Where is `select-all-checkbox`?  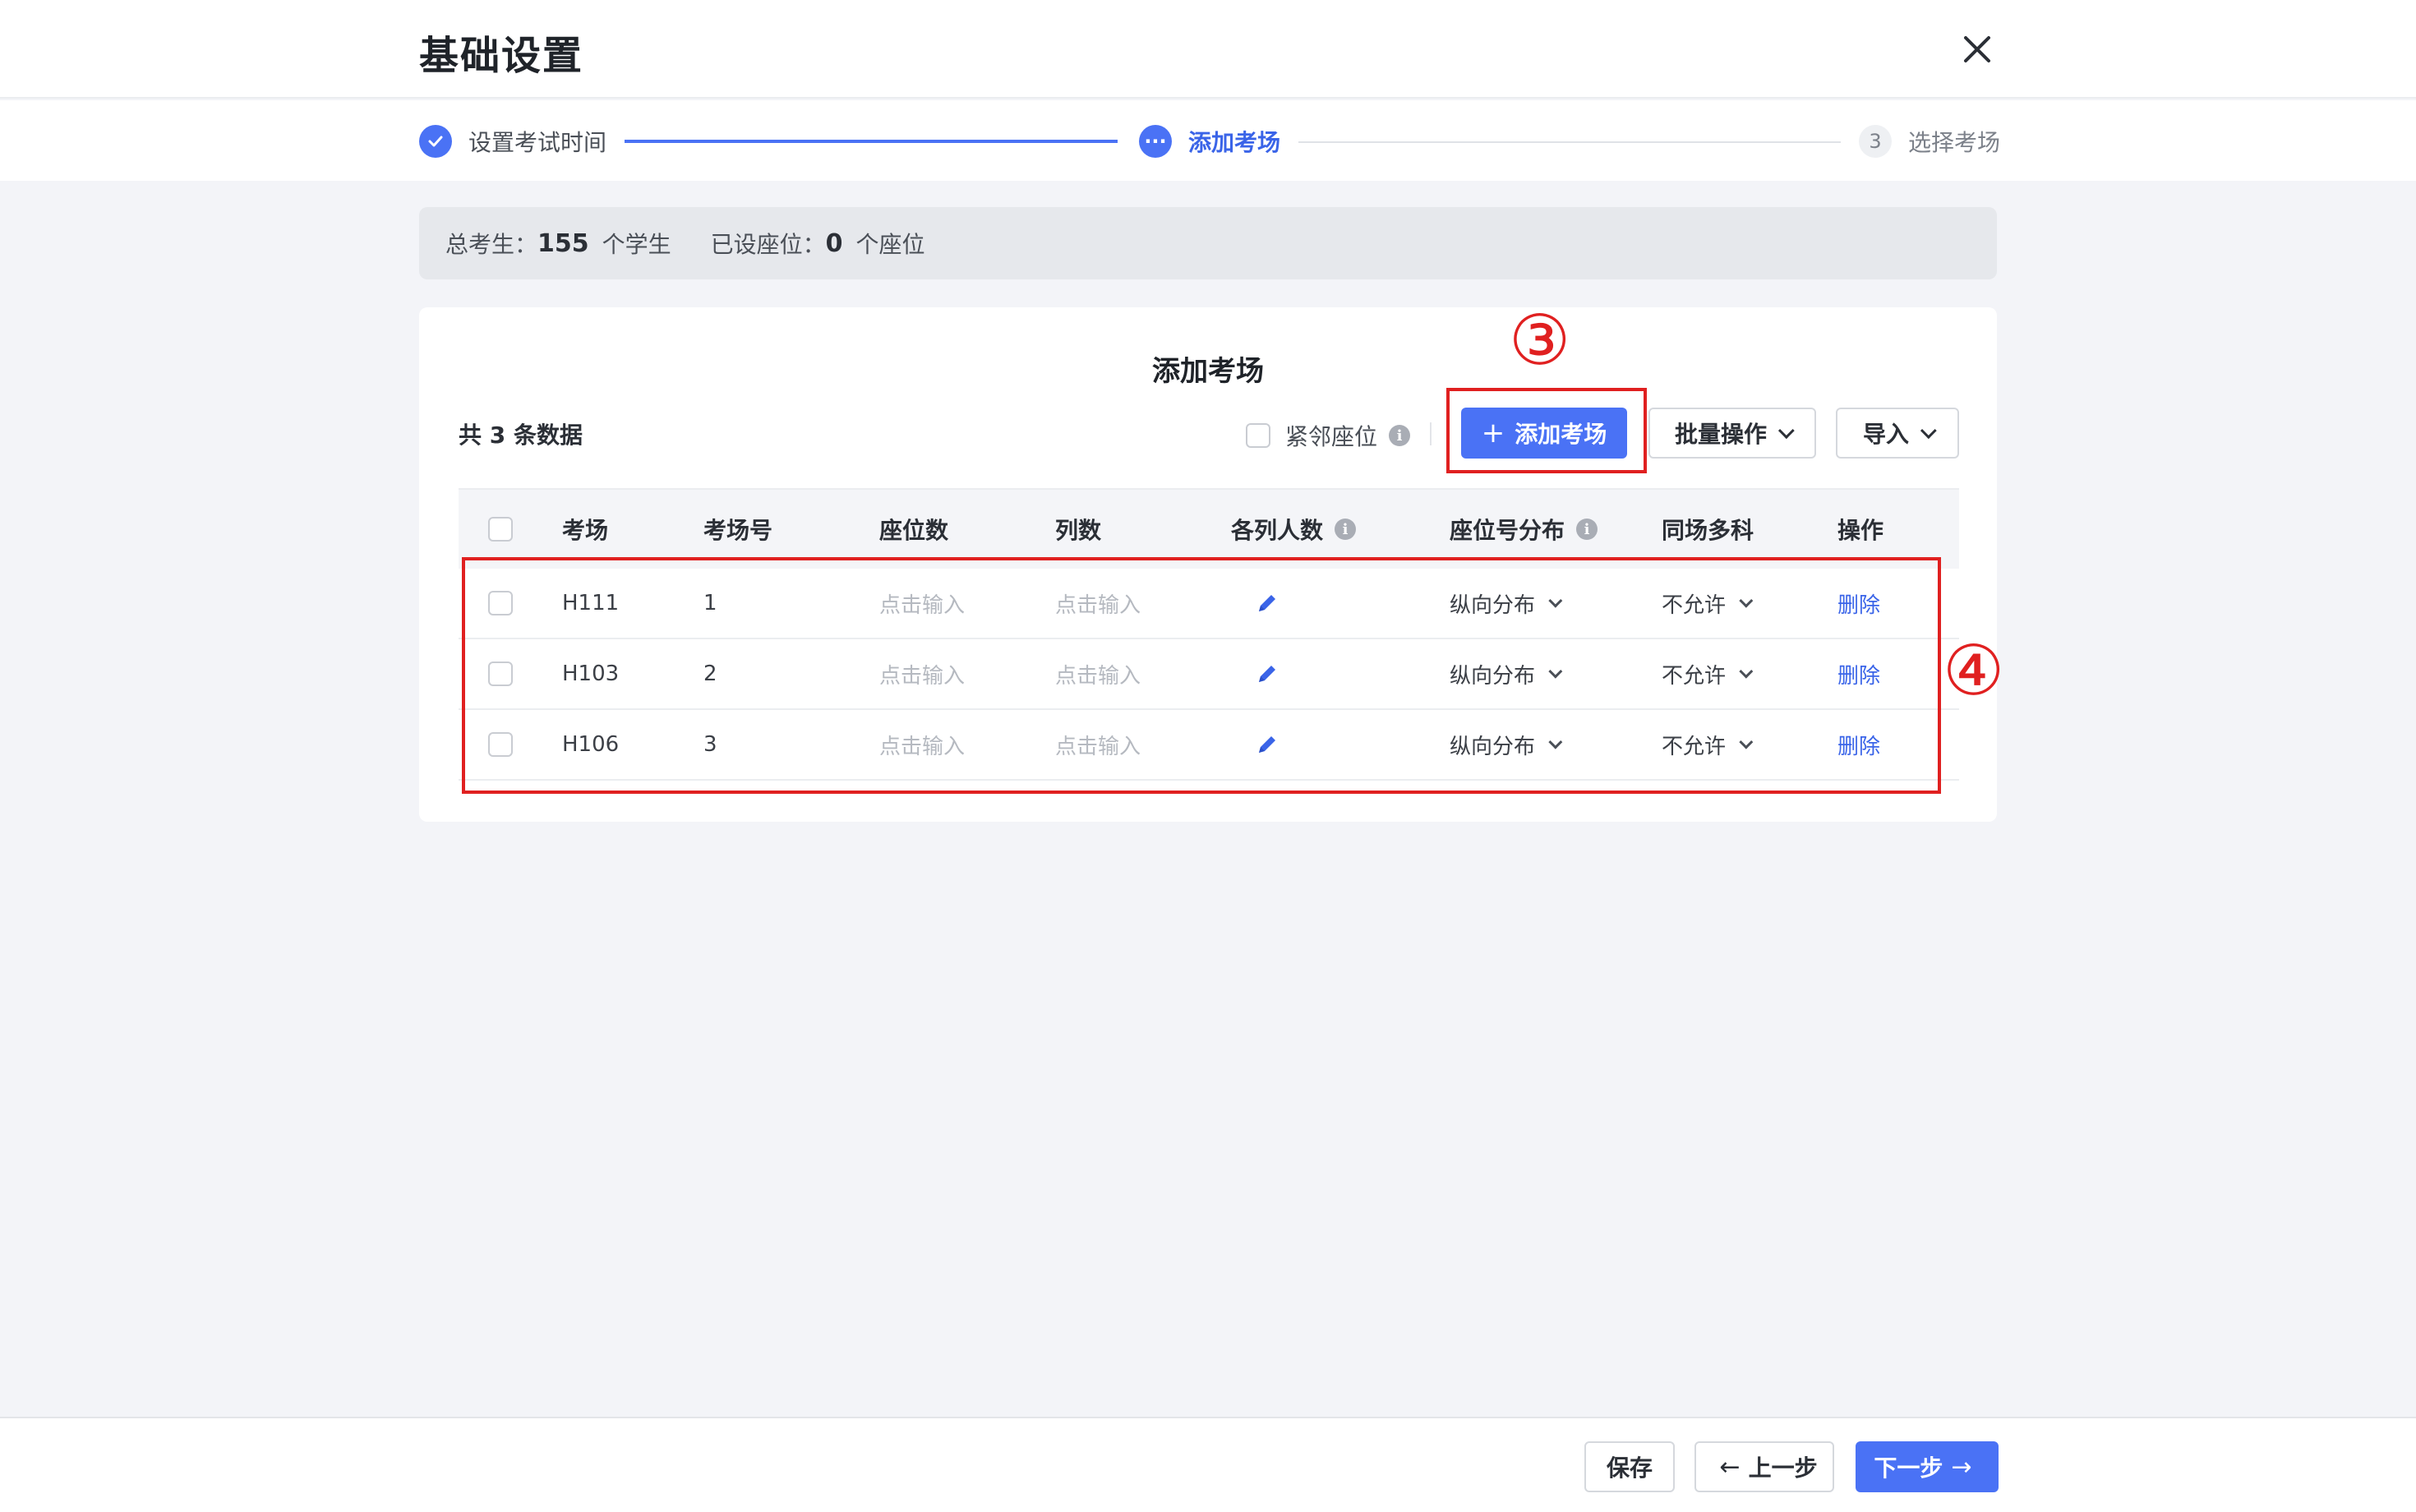
select-all-checkbox is located at coordinates (500, 529).